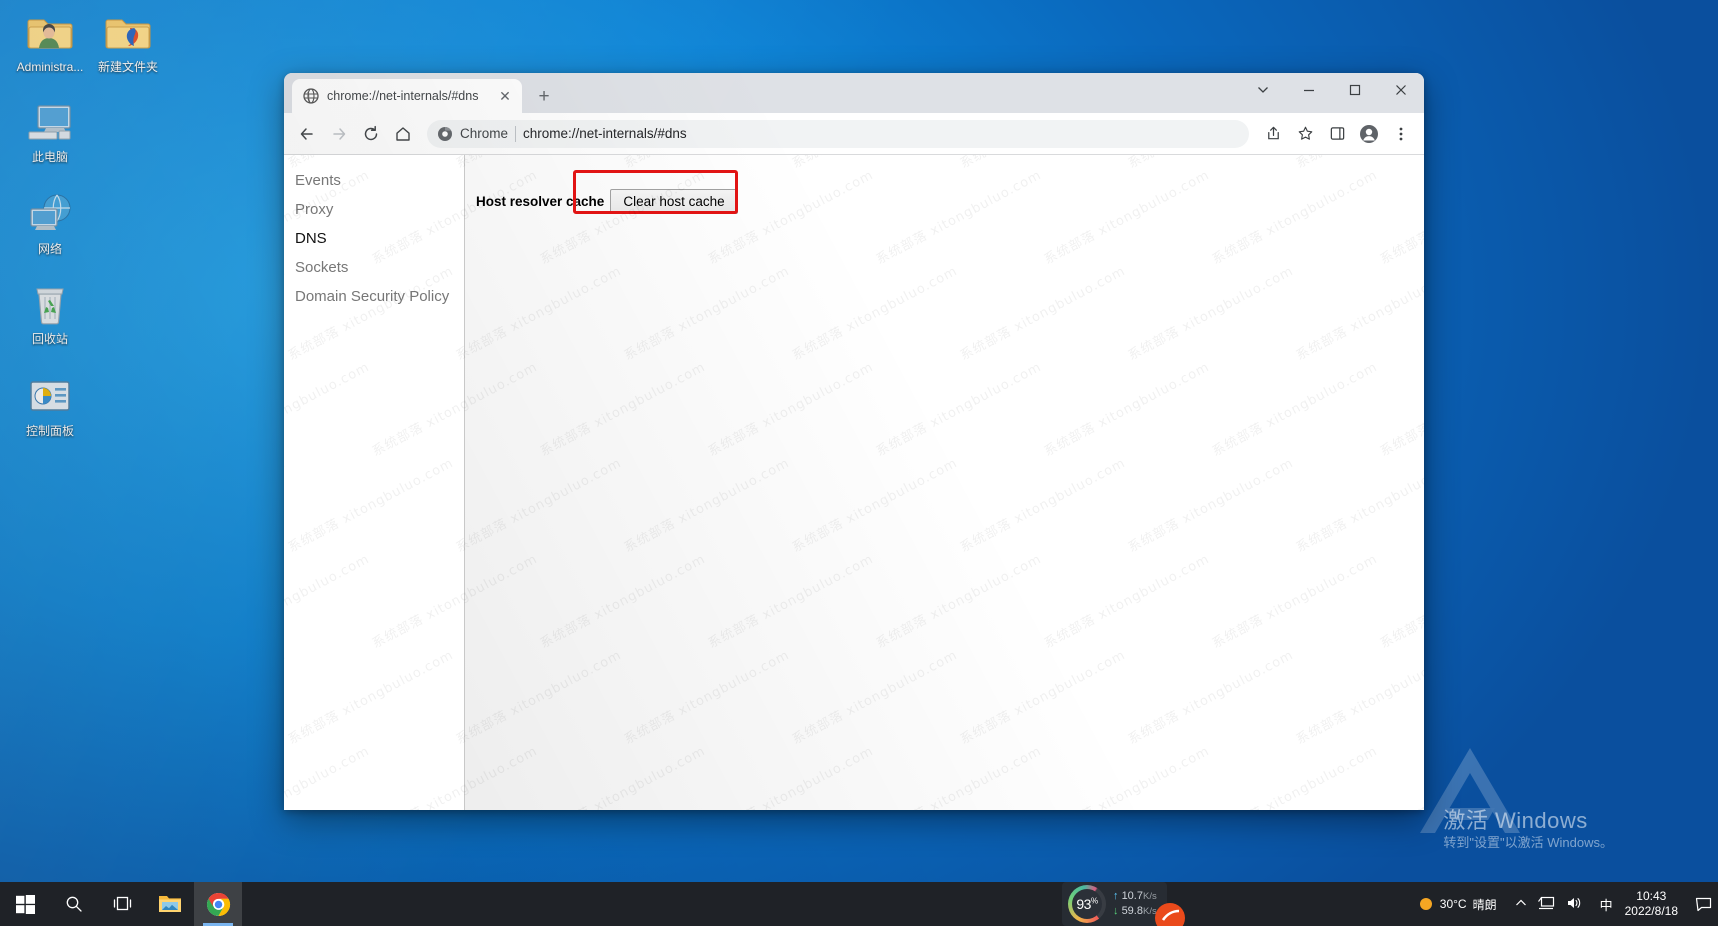 This screenshot has height=926, width=1718. I want to click on folder-icon, so click(170, 904).